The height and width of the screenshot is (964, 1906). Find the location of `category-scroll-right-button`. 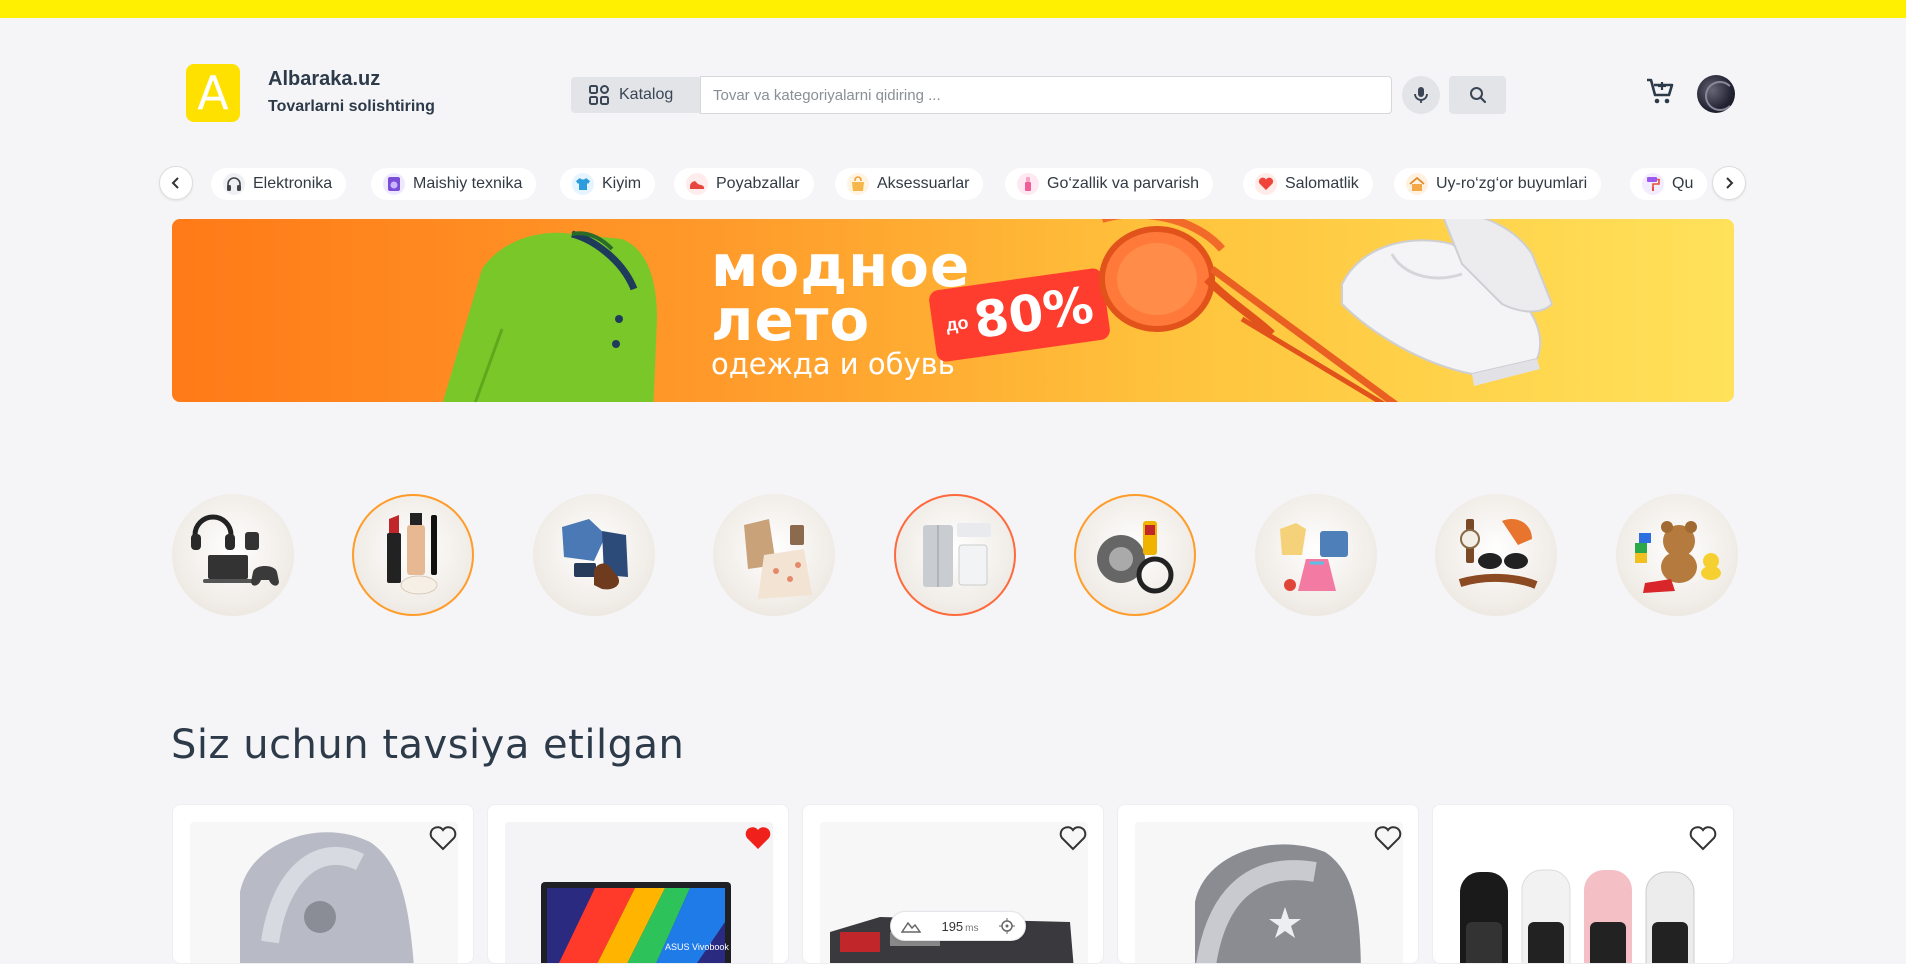

category-scroll-right-button is located at coordinates (1729, 183).